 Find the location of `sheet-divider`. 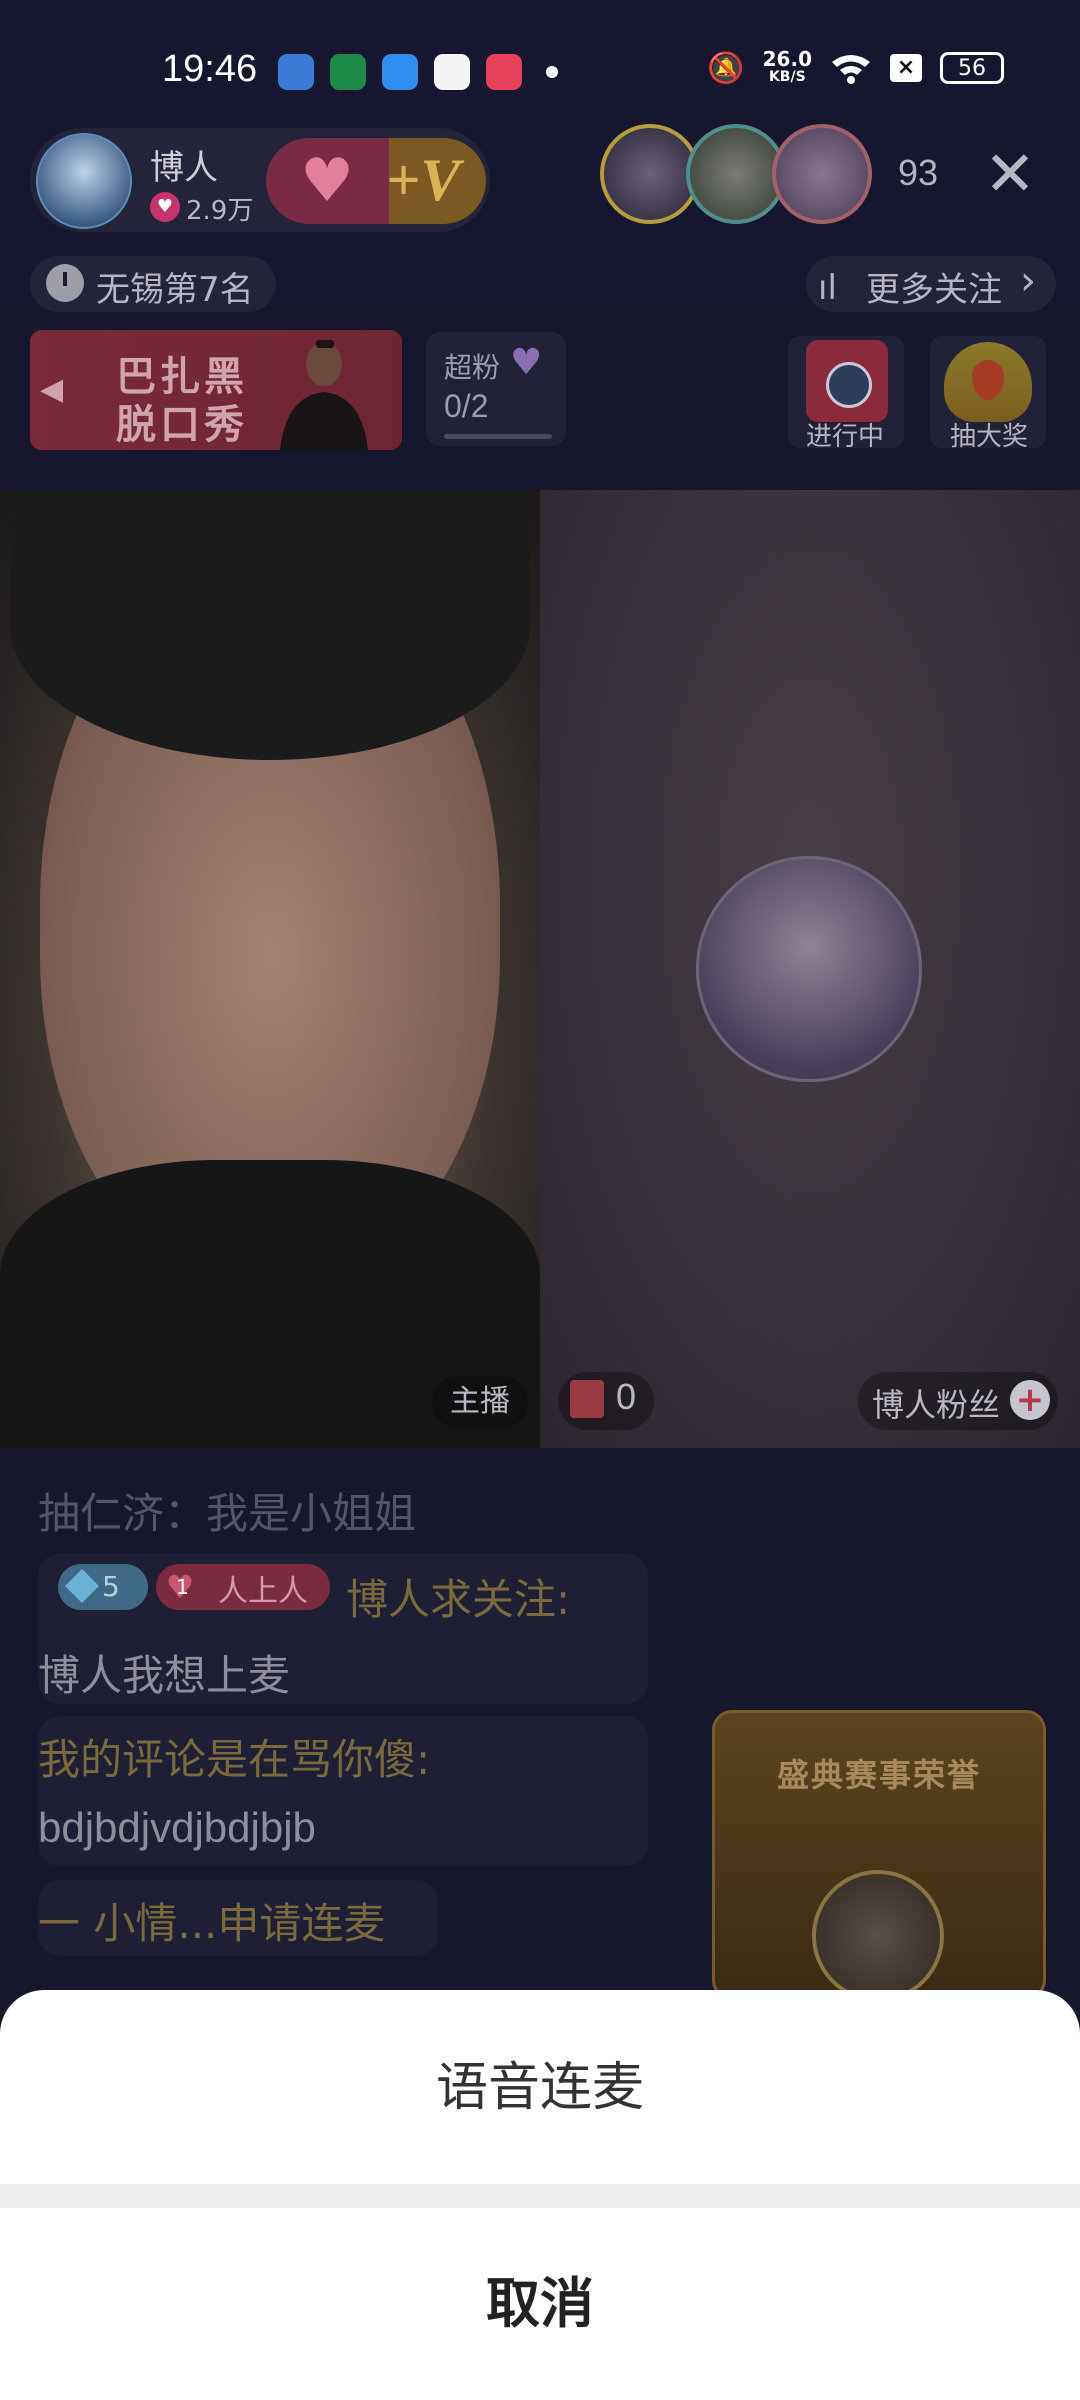

sheet-divider is located at coordinates (540, 2196).